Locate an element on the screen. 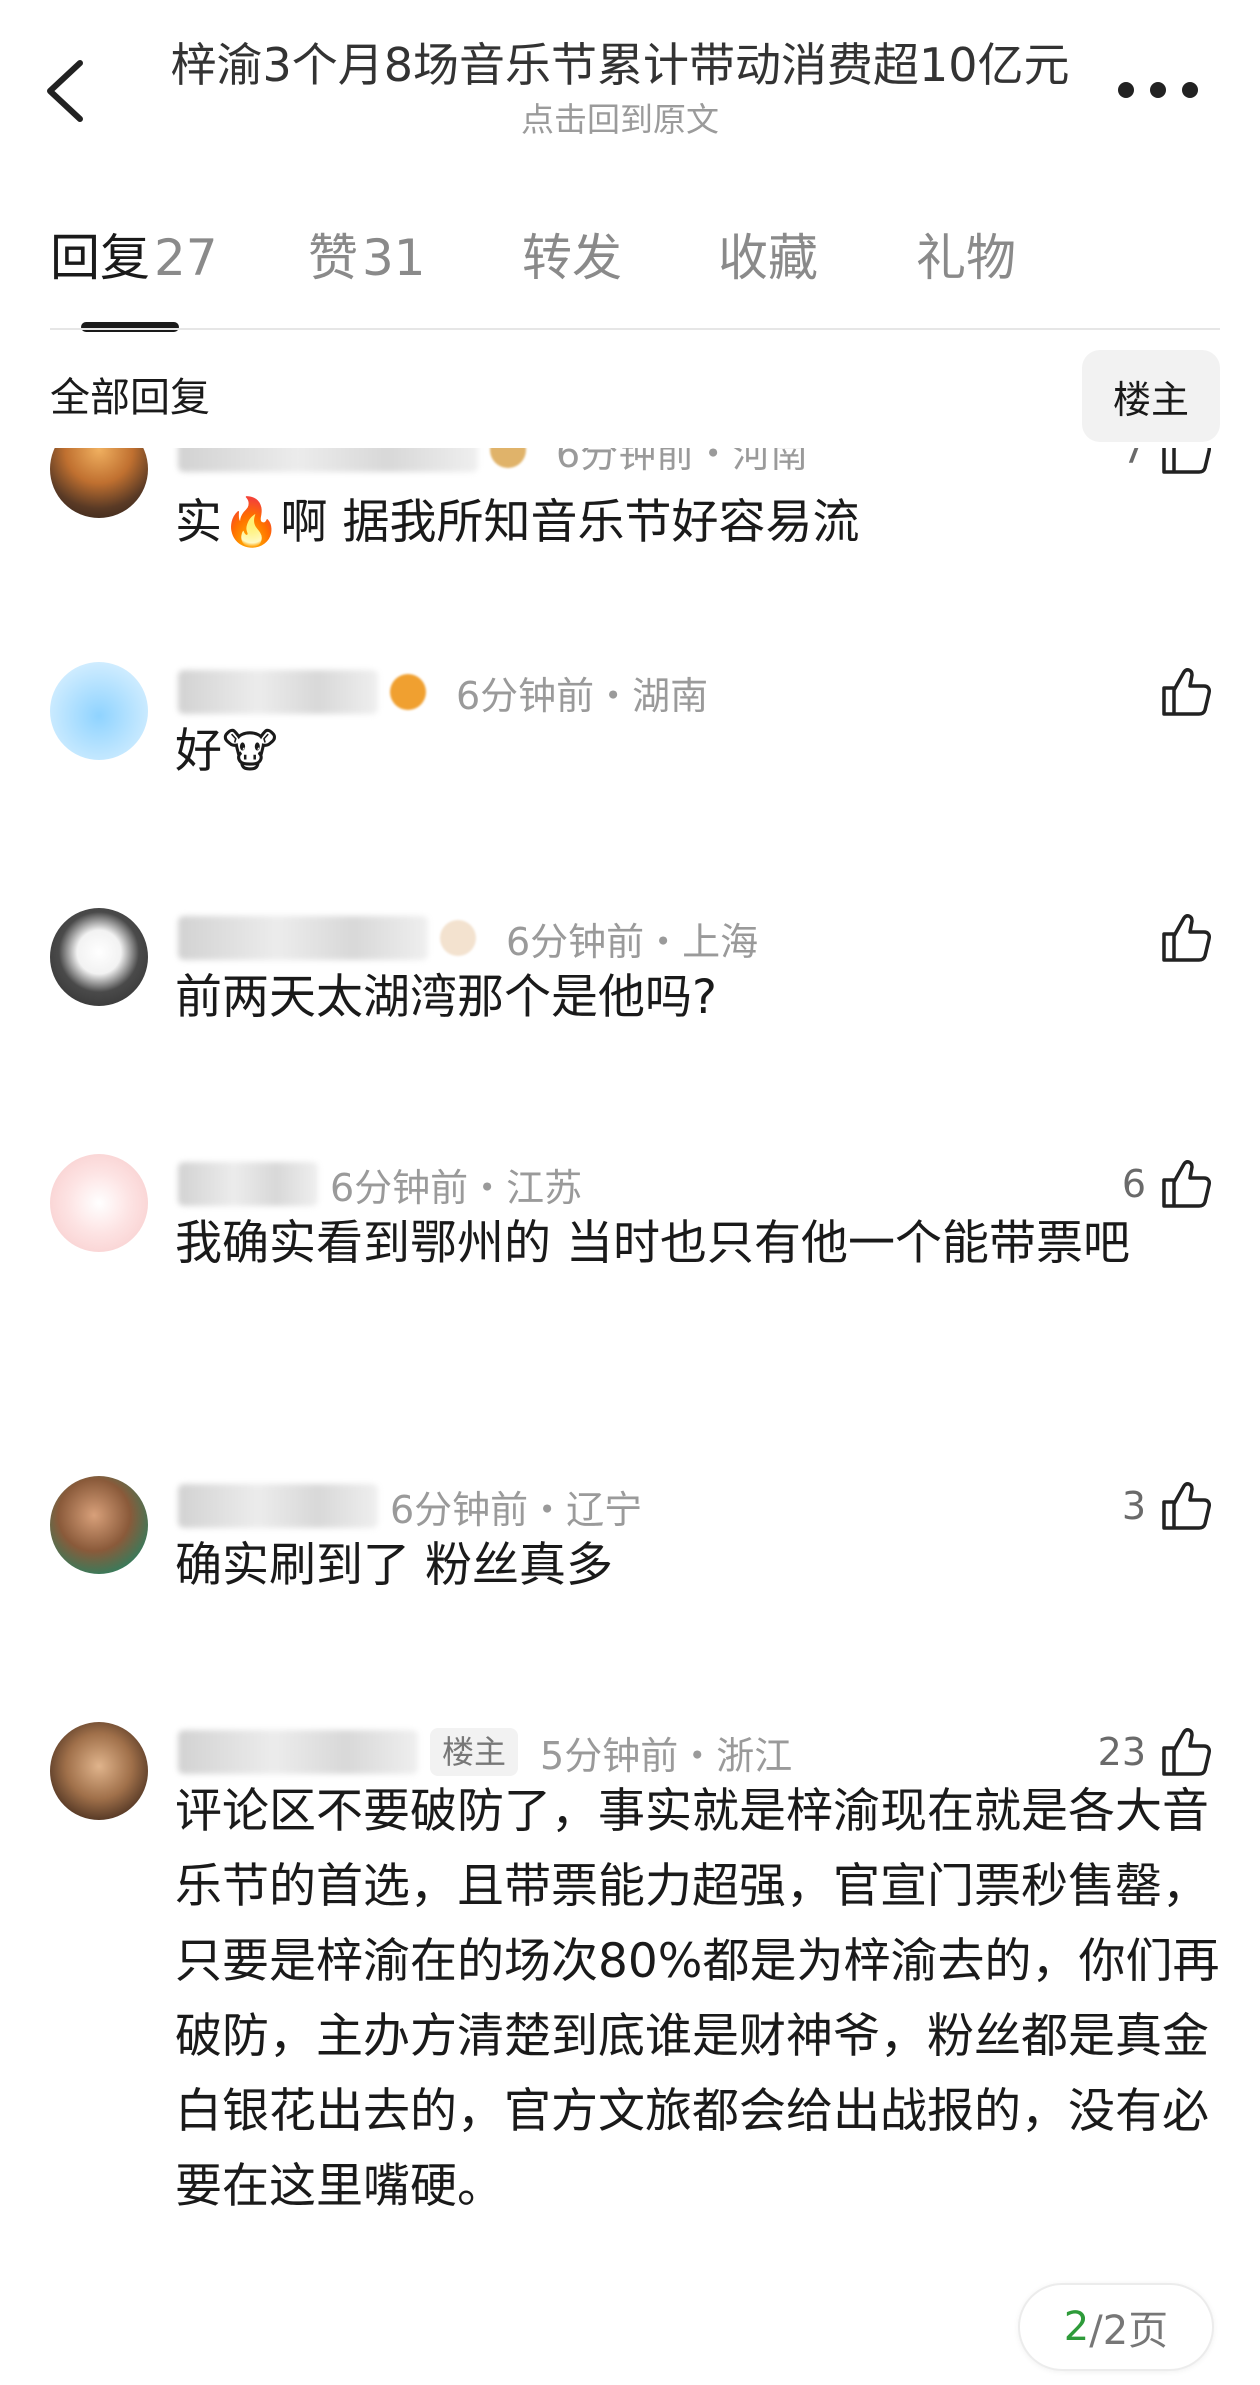 This screenshot has width=1260, height=2385. comment-meta: 楼主 5分钟前・浙江 is located at coordinates (485, 1752).